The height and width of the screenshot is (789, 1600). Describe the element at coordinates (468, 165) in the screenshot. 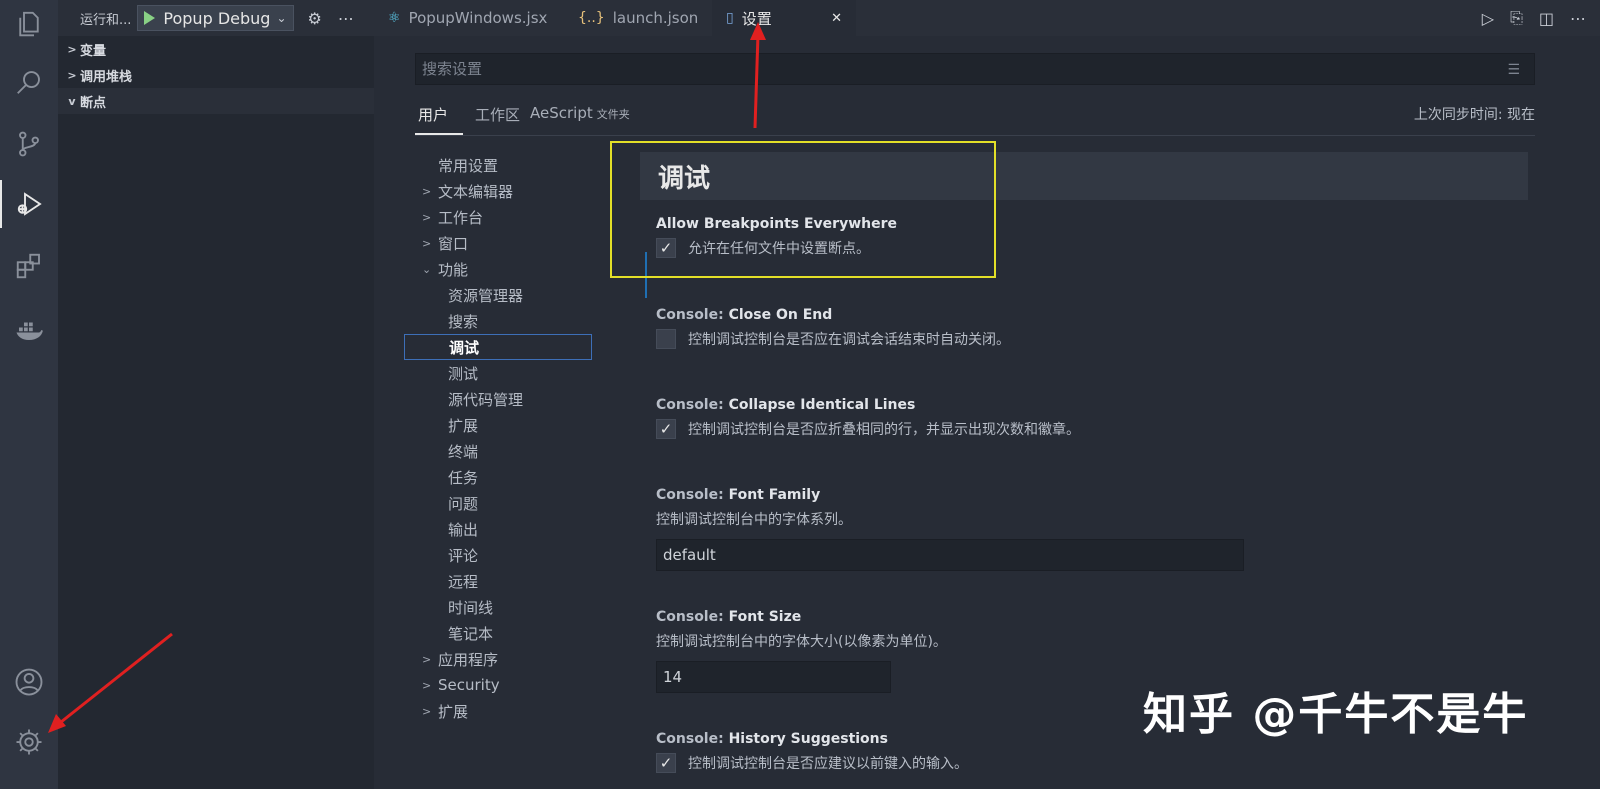

I see `toc-item-label: 常用设置` at that location.